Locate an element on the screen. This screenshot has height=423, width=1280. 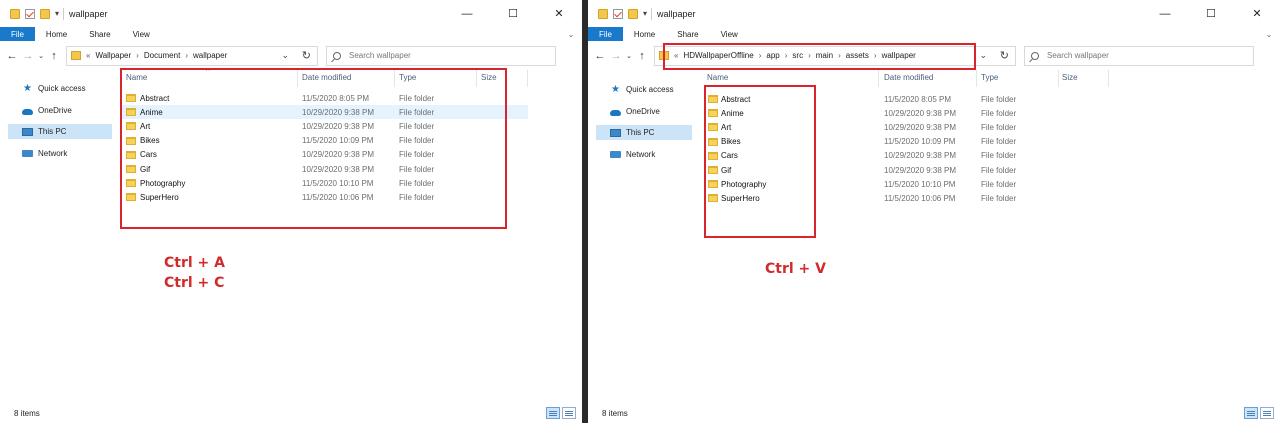
column-header-name: Name is located at coordinates (717, 77).